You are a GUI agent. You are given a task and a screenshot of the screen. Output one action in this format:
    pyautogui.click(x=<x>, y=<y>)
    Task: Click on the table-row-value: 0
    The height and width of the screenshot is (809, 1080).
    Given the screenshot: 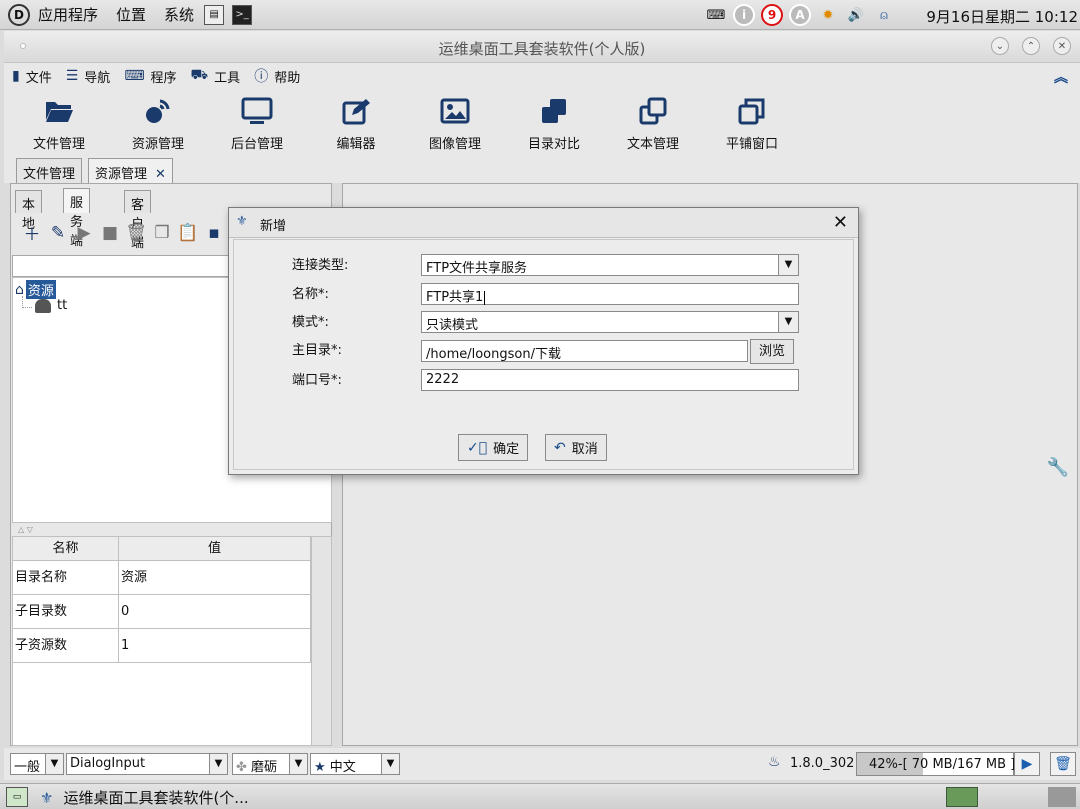 What is the action you would take?
    pyautogui.click(x=215, y=612)
    